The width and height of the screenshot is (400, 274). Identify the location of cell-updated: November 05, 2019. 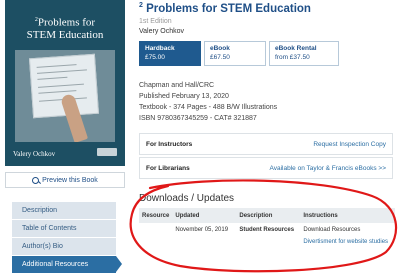
(202, 230).